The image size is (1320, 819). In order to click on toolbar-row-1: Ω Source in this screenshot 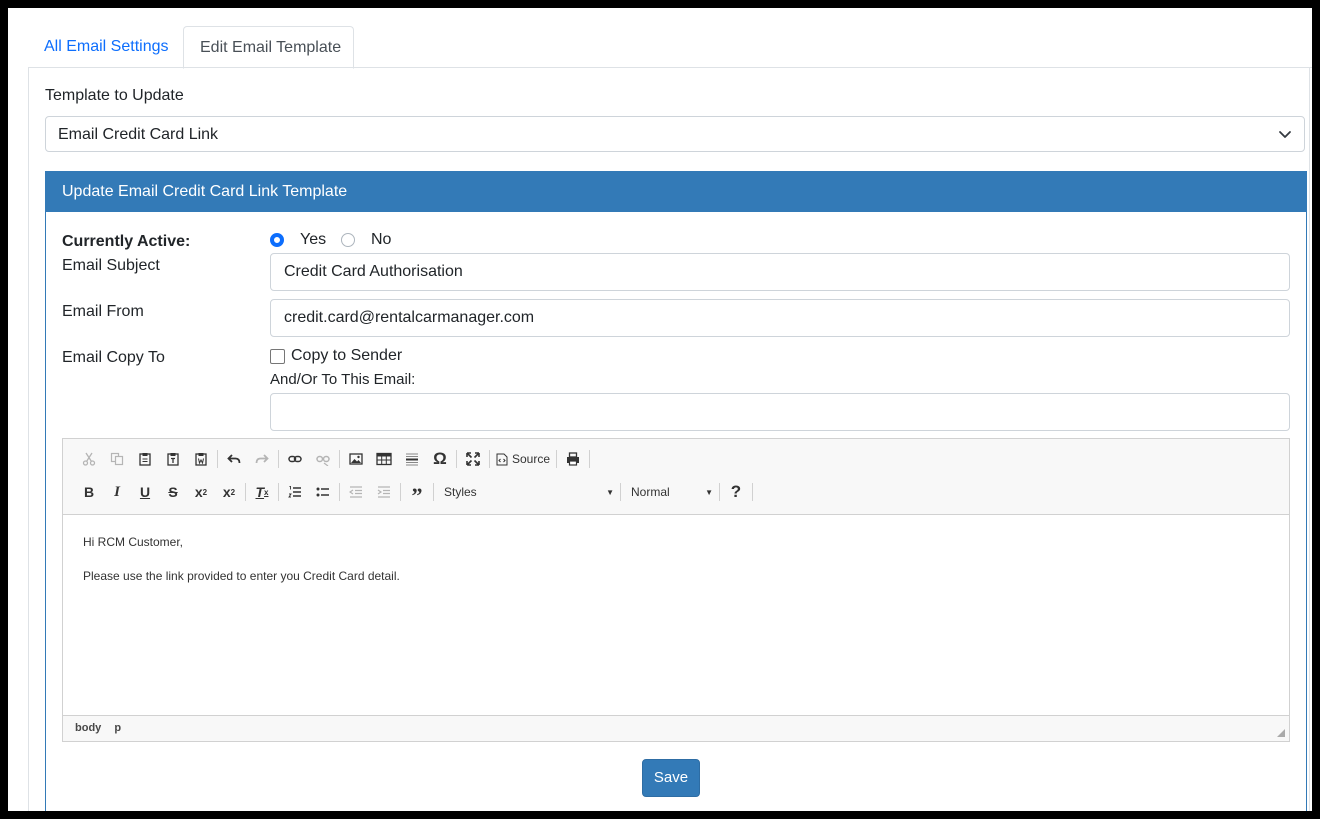, I will do `click(333, 459)`.